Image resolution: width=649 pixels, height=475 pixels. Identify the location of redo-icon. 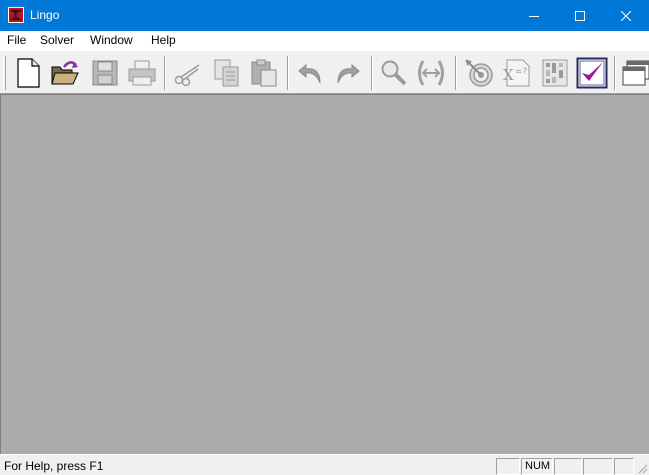
(348, 73).